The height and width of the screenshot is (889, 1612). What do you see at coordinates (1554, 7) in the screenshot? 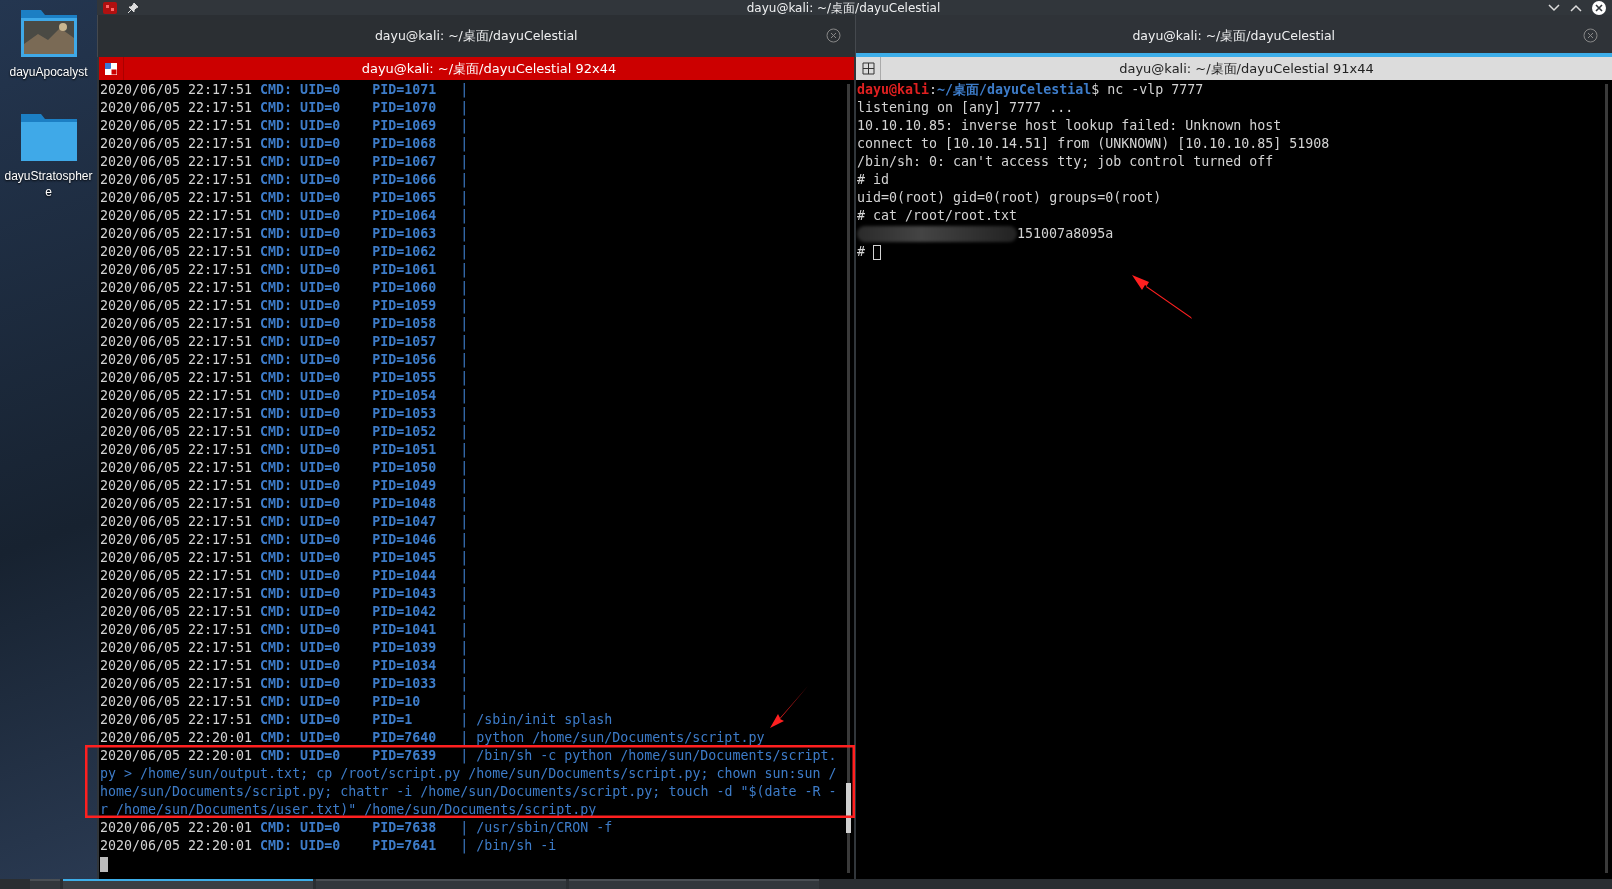
I see `minimize-icon` at bounding box center [1554, 7].